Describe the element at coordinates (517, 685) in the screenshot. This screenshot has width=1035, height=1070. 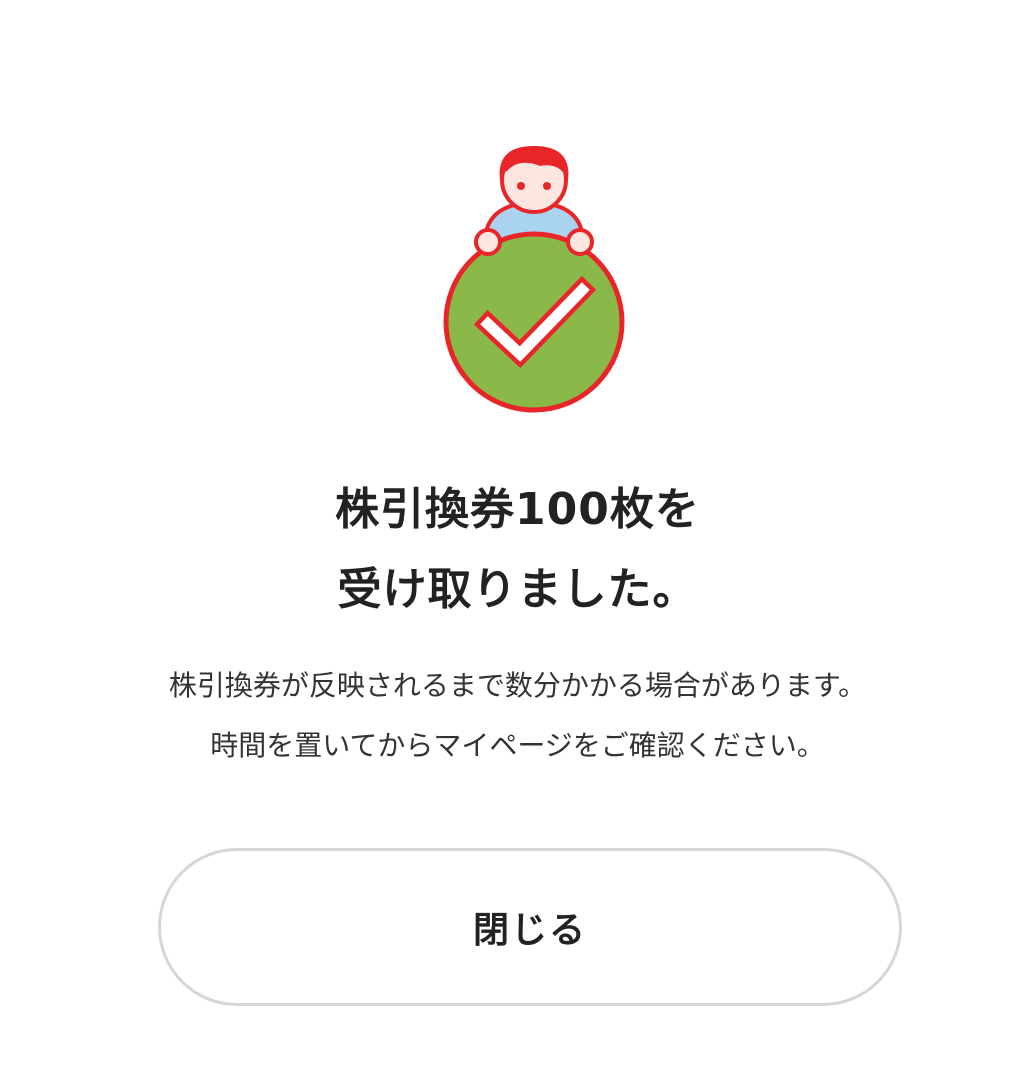
I see `message-line-1: 株引換券が反映されるまで数分かかる場合があります。` at that location.